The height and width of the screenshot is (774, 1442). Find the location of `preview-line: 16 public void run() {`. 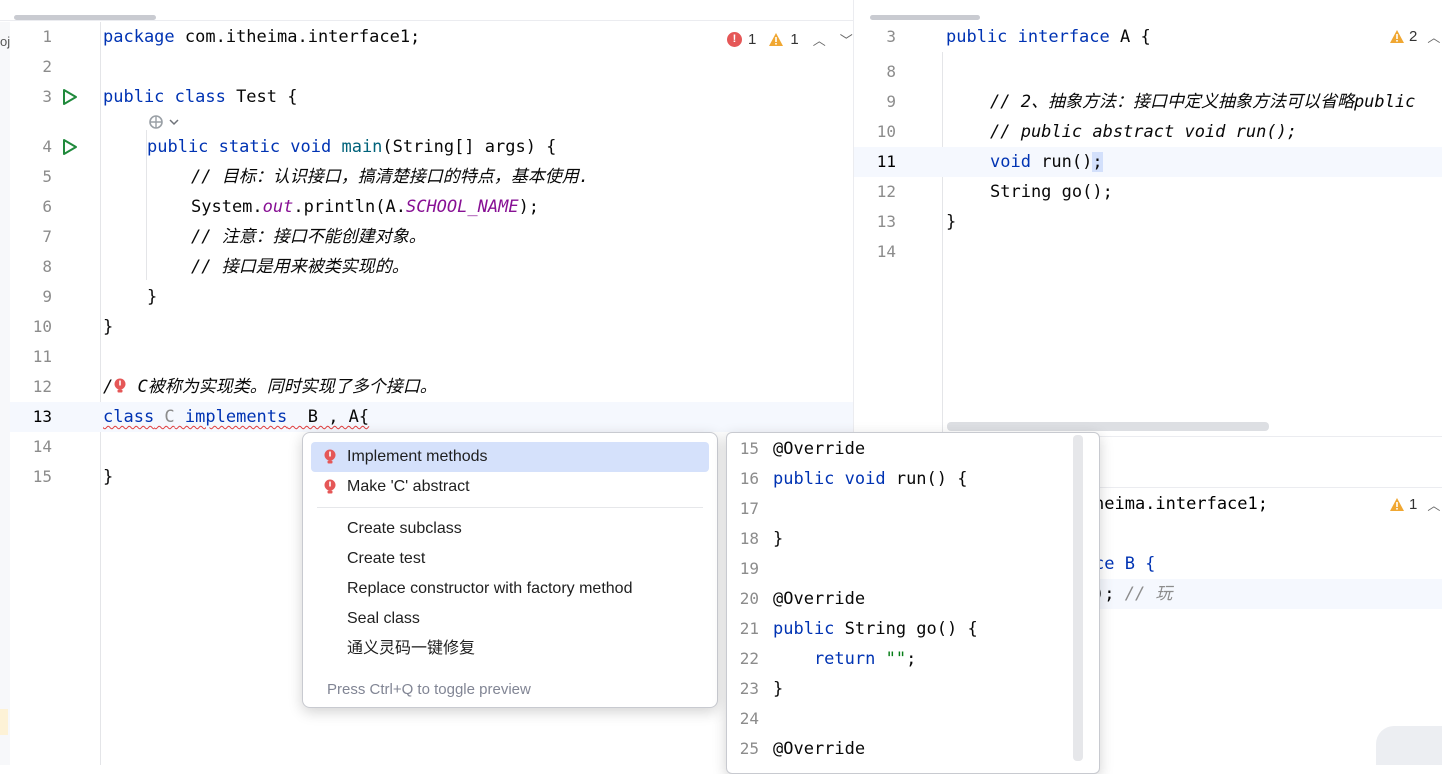

preview-line: 16 public void run() { is located at coordinates (913, 479).